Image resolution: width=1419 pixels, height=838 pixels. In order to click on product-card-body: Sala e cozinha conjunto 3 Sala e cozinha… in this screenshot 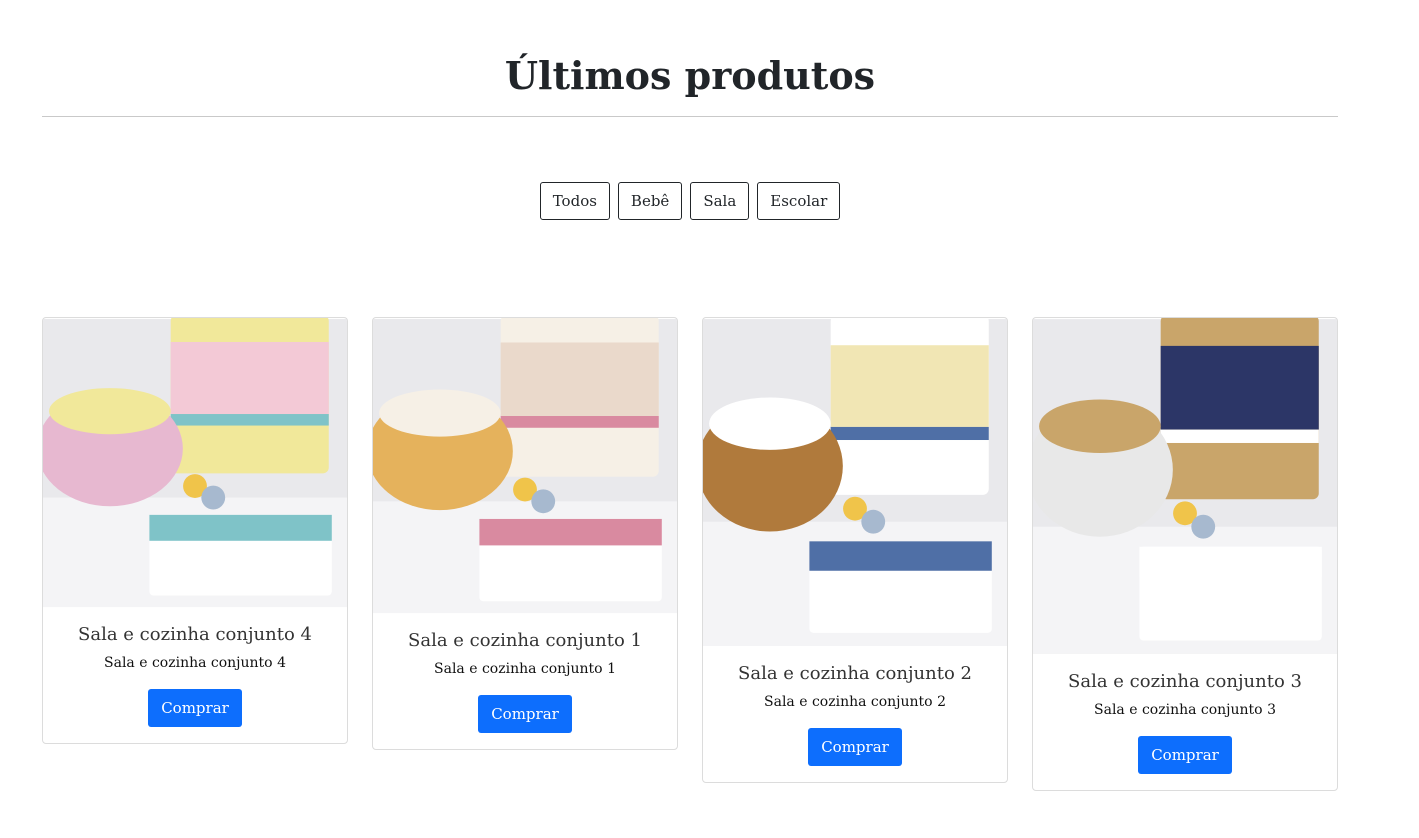, I will do `click(1185, 722)`.